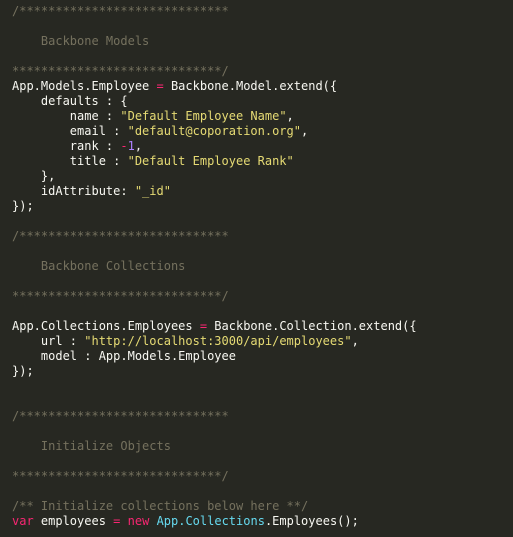 This screenshot has width=513, height=537. What do you see at coordinates (106, 326) in the screenshot?
I see `code-token-plain: App.Collections.Employees` at bounding box center [106, 326].